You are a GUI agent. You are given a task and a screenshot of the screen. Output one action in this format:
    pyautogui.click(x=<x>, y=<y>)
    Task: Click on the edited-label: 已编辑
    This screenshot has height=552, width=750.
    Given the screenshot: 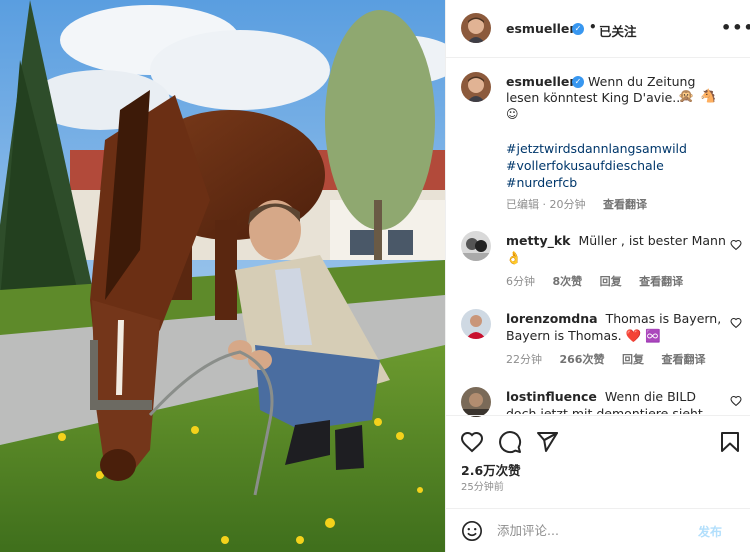 What is the action you would take?
    pyautogui.click(x=522, y=204)
    